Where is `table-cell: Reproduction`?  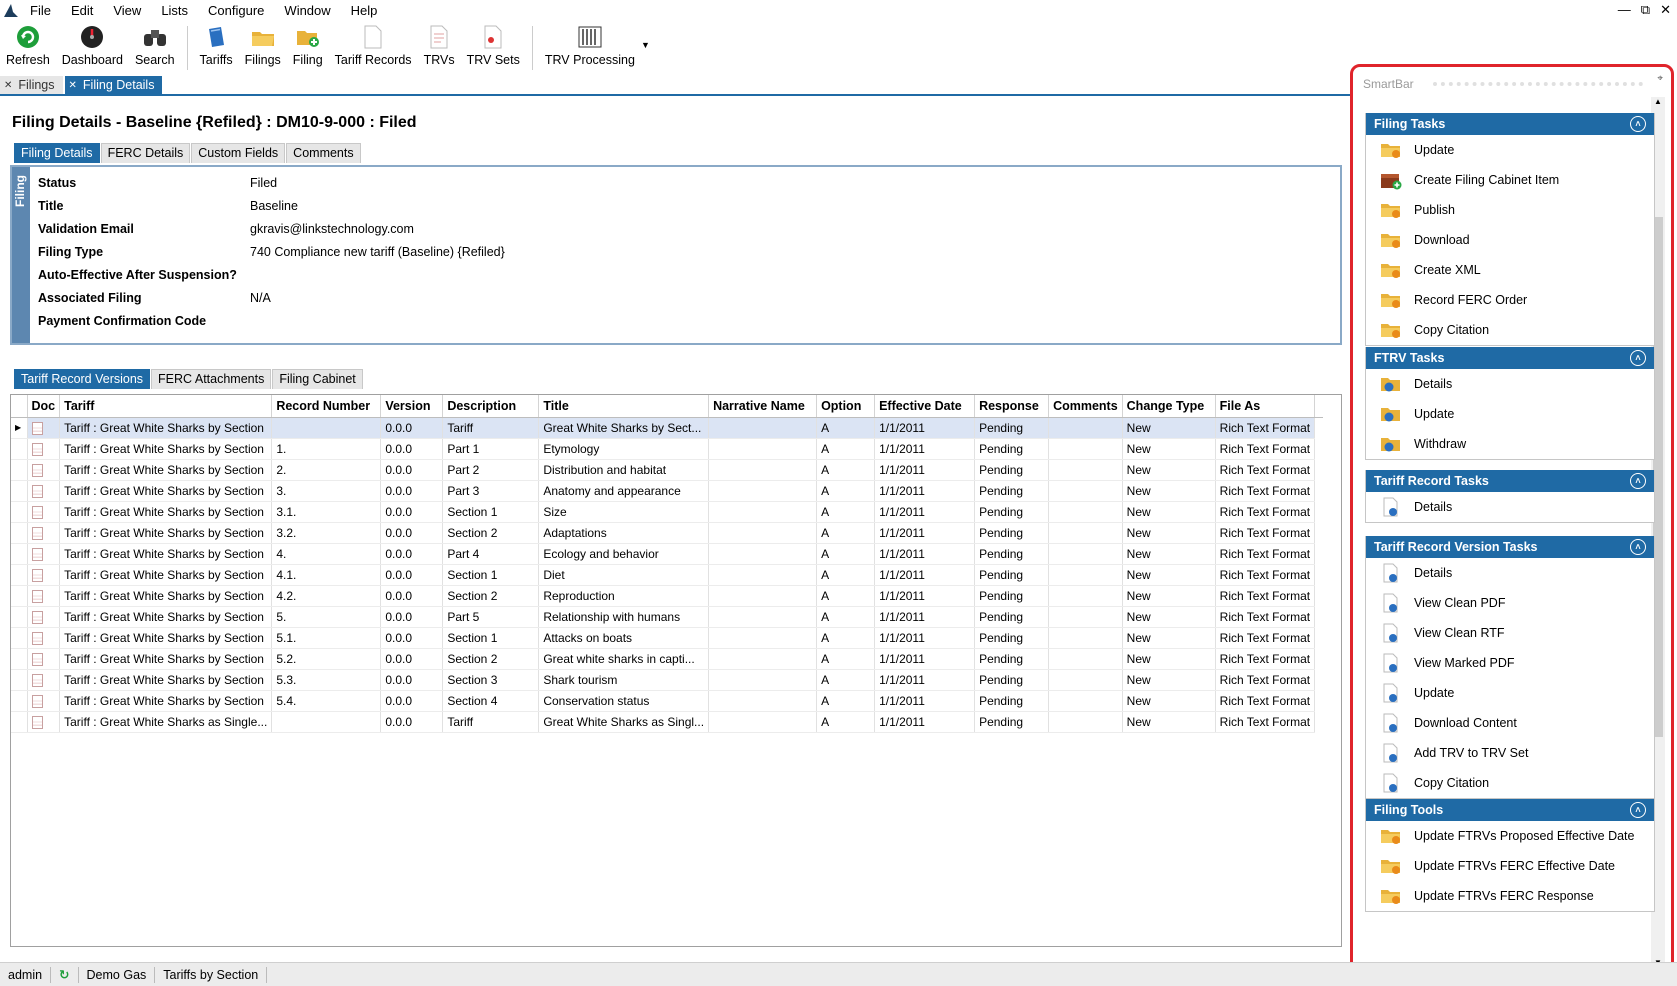 table-cell: Reproduction is located at coordinates (624, 596).